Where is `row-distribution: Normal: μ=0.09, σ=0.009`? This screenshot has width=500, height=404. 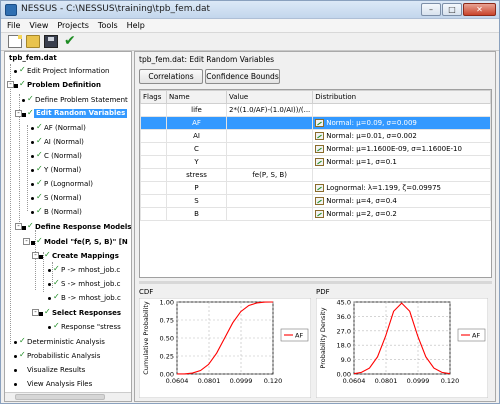 row-distribution: Normal: μ=0.09, σ=0.009 is located at coordinates (371, 123).